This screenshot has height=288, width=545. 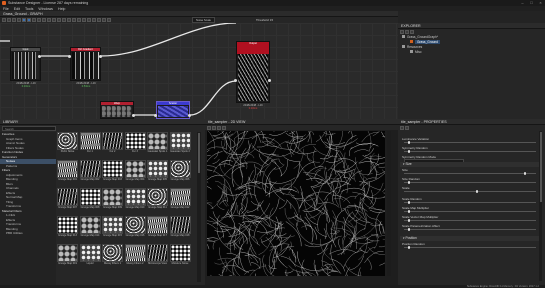 What do you see at coordinates (402, 127) in the screenshot?
I see `pin-icon` at bounding box center [402, 127].